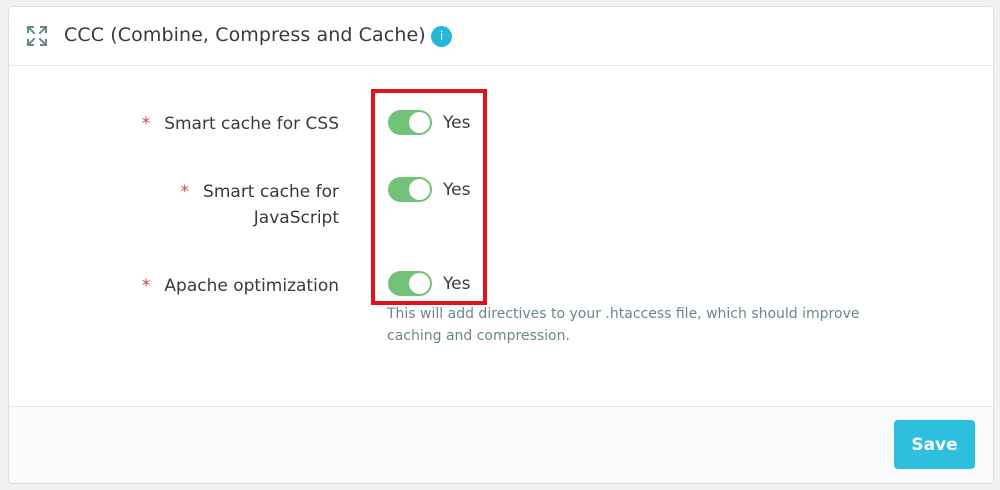  What do you see at coordinates (296, 218) in the screenshot?
I see `label-text-line2: JavaScript` at bounding box center [296, 218].